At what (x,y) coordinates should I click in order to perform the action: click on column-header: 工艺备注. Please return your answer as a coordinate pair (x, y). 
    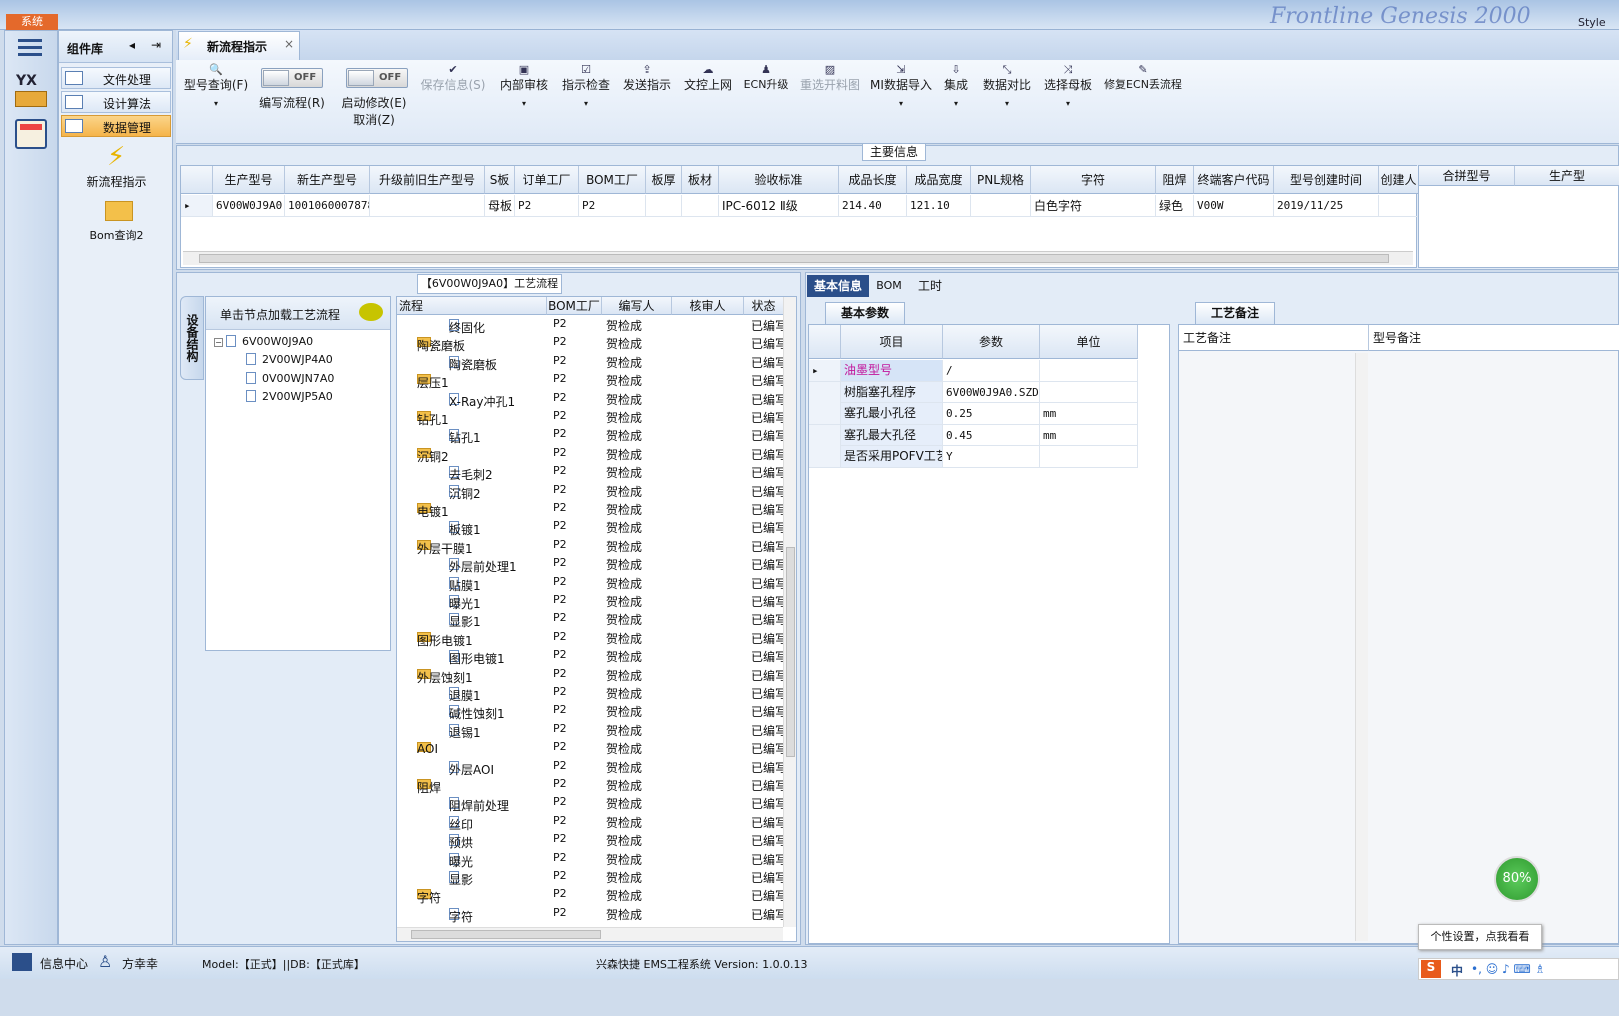
    Looking at the image, I should click on (1274, 338).